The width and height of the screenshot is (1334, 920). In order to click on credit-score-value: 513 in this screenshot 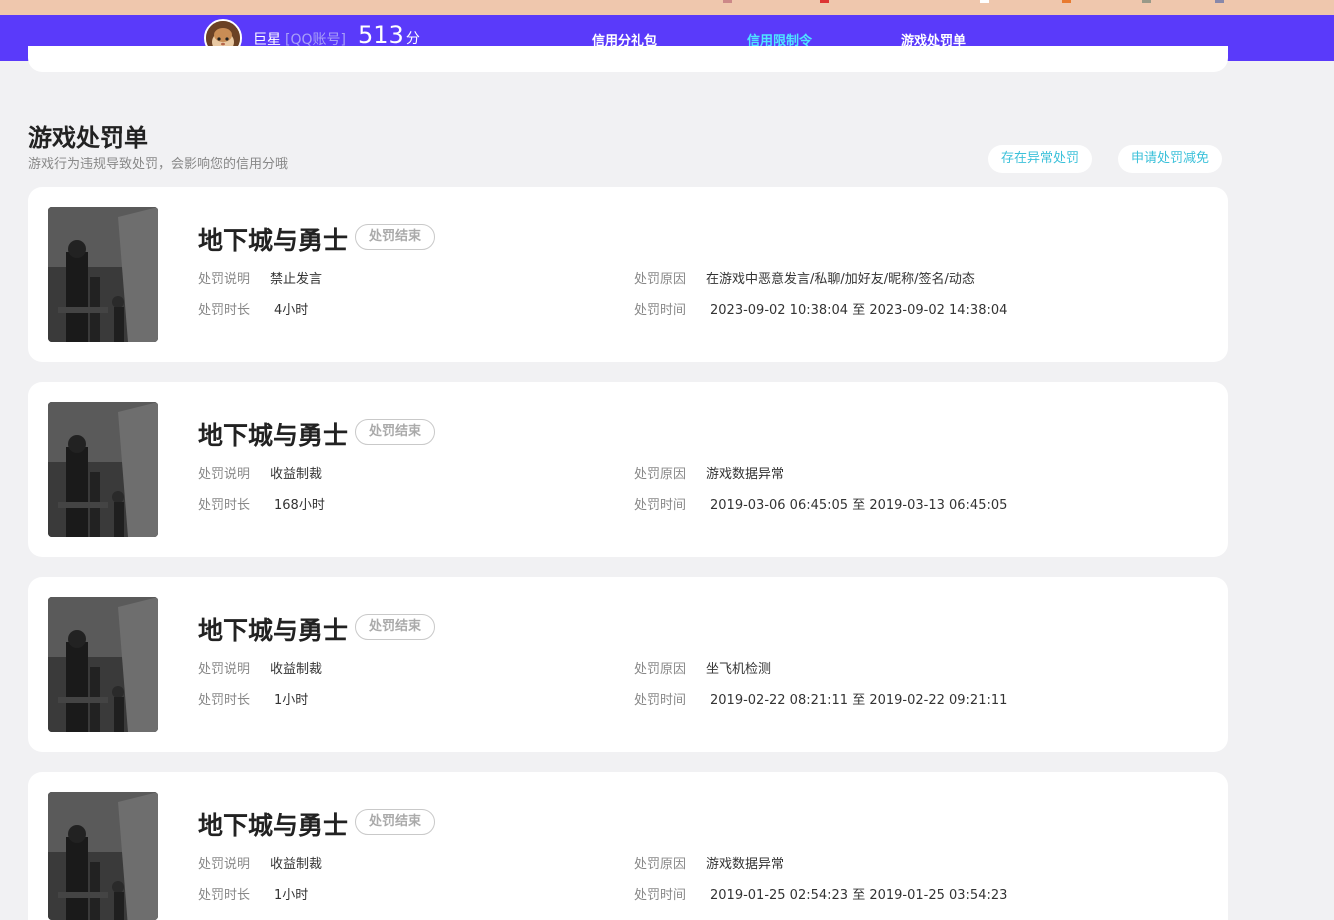, I will do `click(381, 35)`.